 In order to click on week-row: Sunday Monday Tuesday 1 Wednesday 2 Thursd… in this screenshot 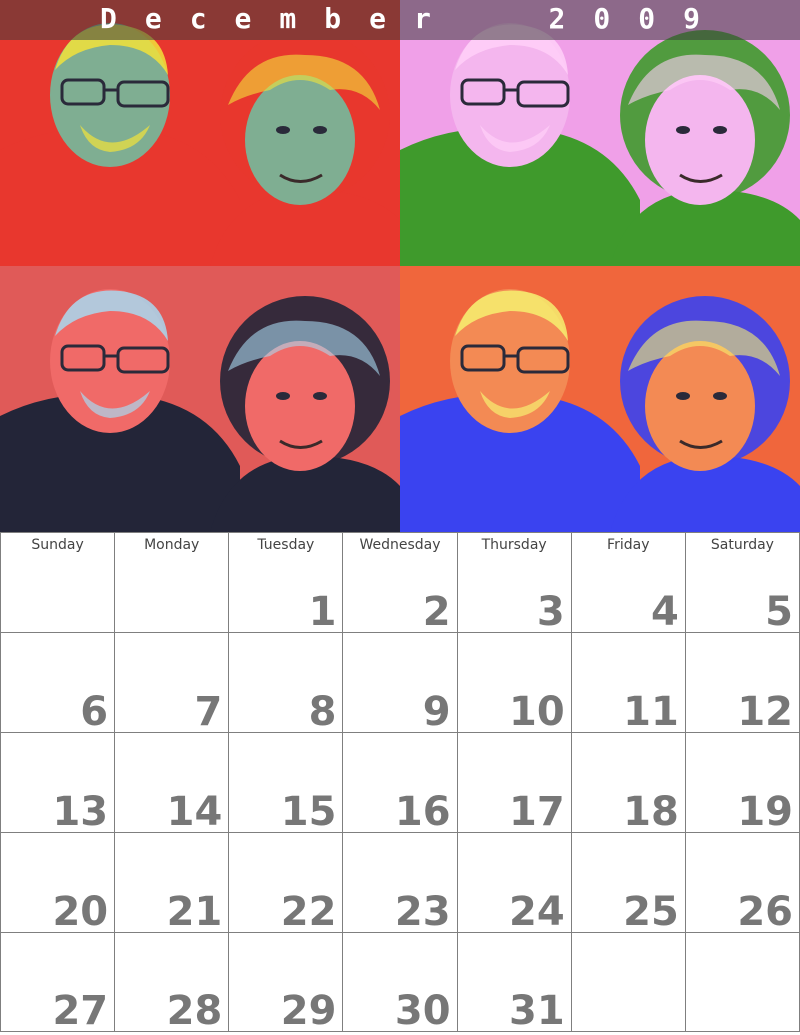, I will do `click(400, 583)`.